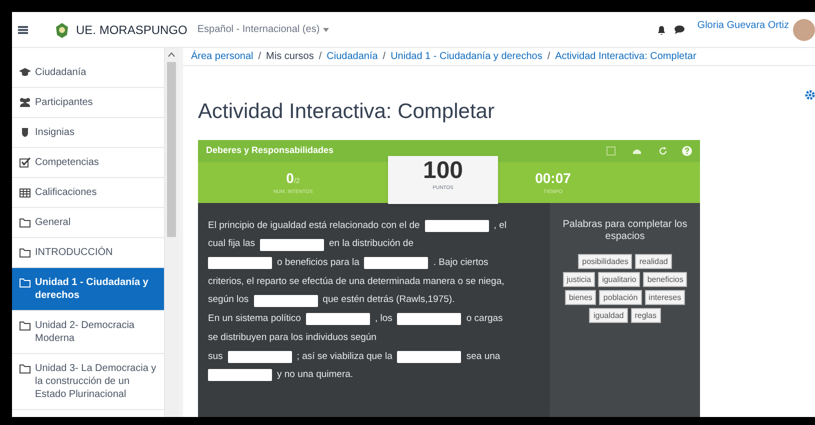 This screenshot has width=815, height=425. Describe the element at coordinates (132, 29) in the screenshot. I see `site-name: UE. MORASPUNGO` at that location.